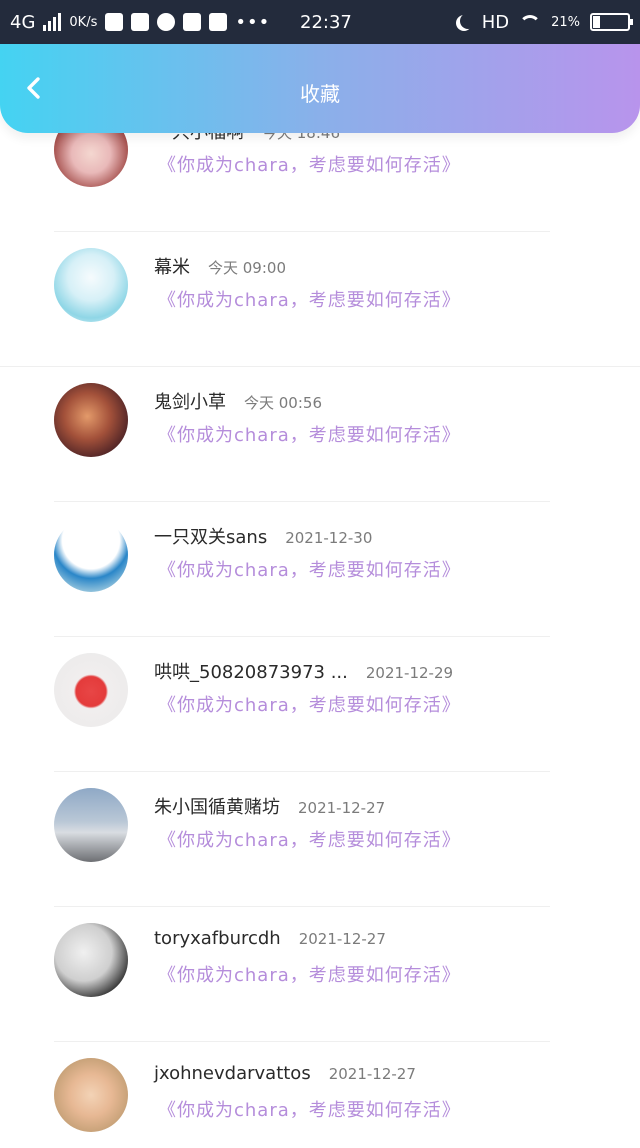 This screenshot has height=1148, width=640. What do you see at coordinates (114, 22) in the screenshot?
I see `mail-icon` at bounding box center [114, 22].